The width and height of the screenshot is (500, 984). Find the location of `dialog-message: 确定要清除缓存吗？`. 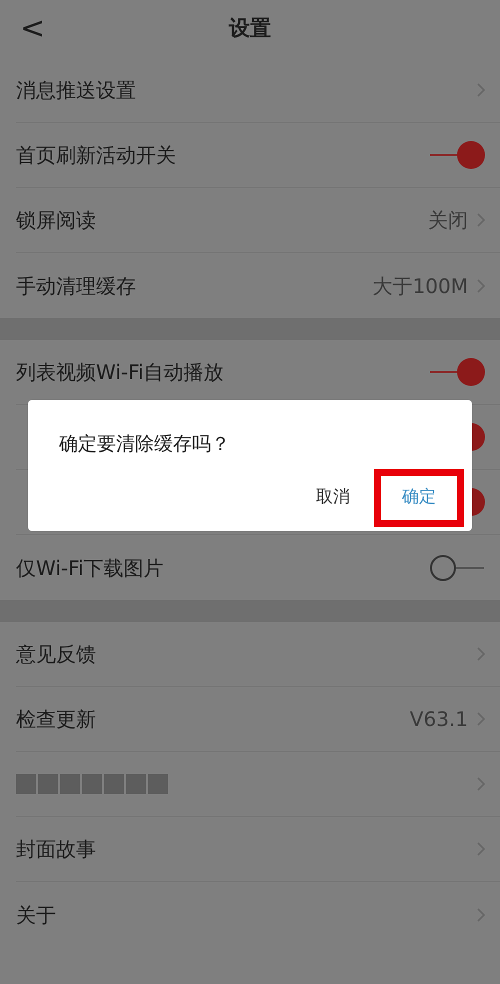

dialog-message: 确定要清除缓存吗？ is located at coordinates (144, 444).